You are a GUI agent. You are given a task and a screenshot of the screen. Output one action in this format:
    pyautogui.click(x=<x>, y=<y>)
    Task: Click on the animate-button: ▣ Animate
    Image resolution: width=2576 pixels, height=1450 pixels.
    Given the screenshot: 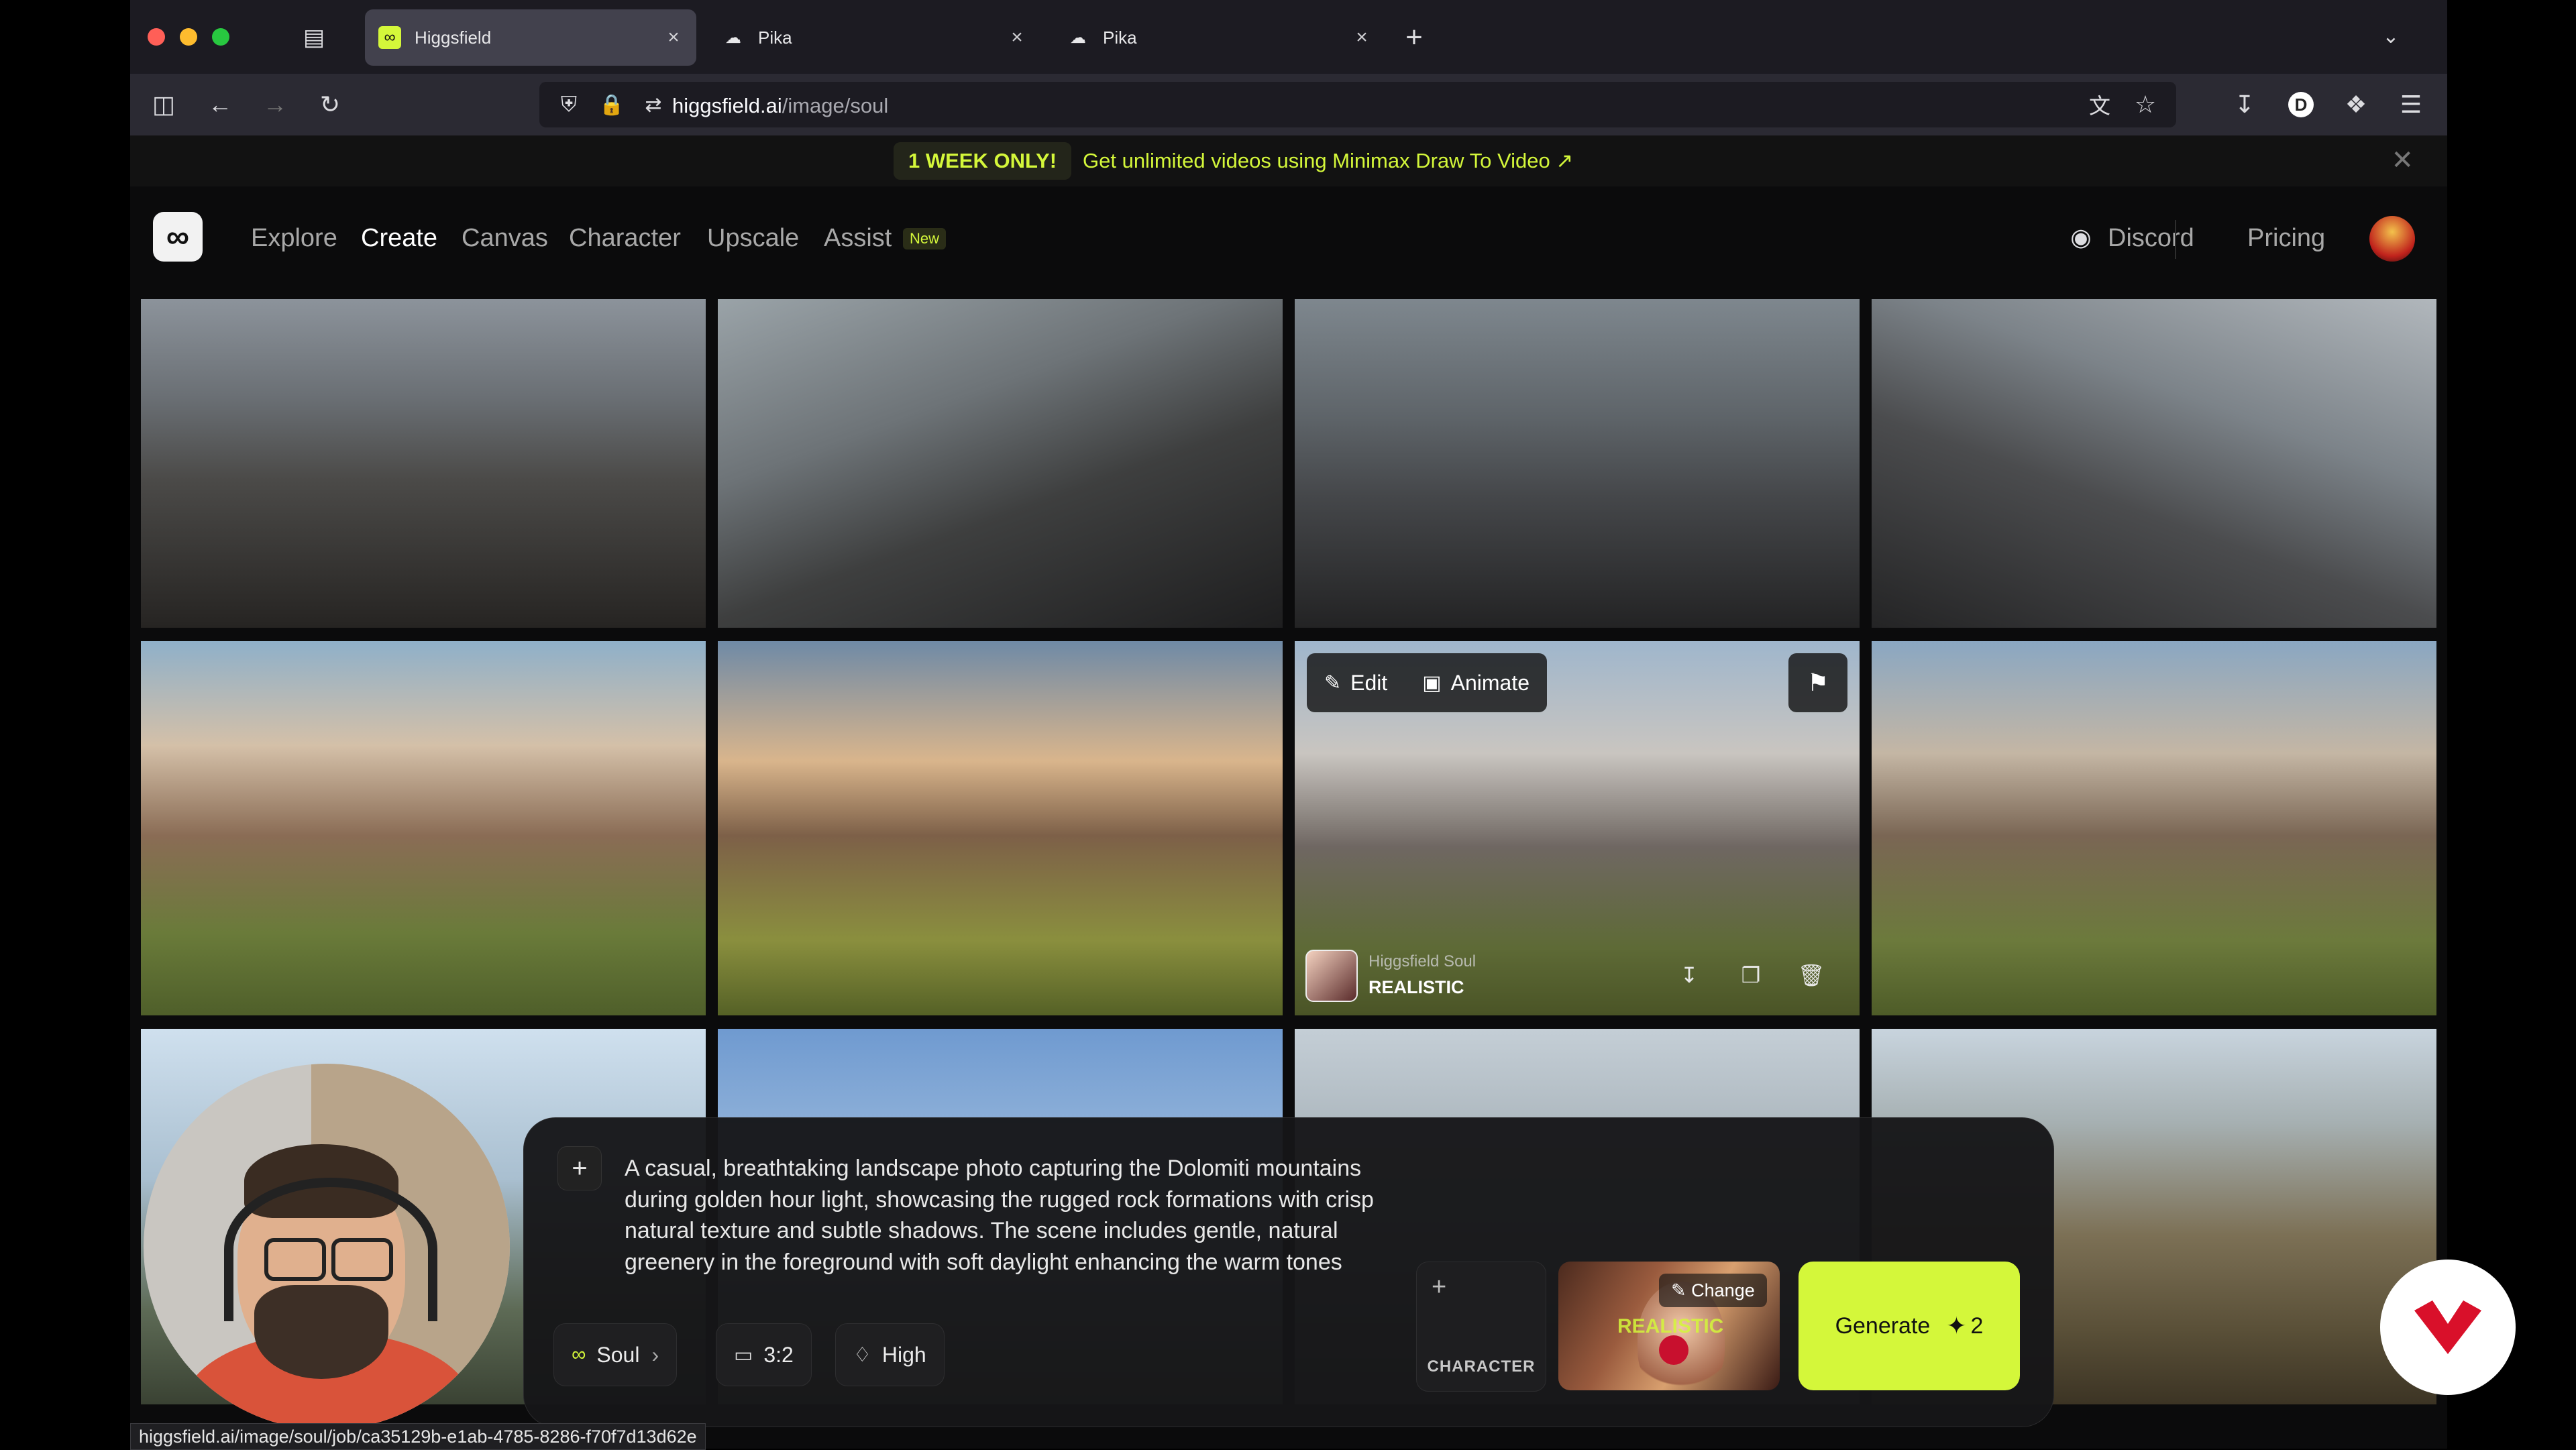 What is the action you would take?
    pyautogui.click(x=1476, y=683)
    